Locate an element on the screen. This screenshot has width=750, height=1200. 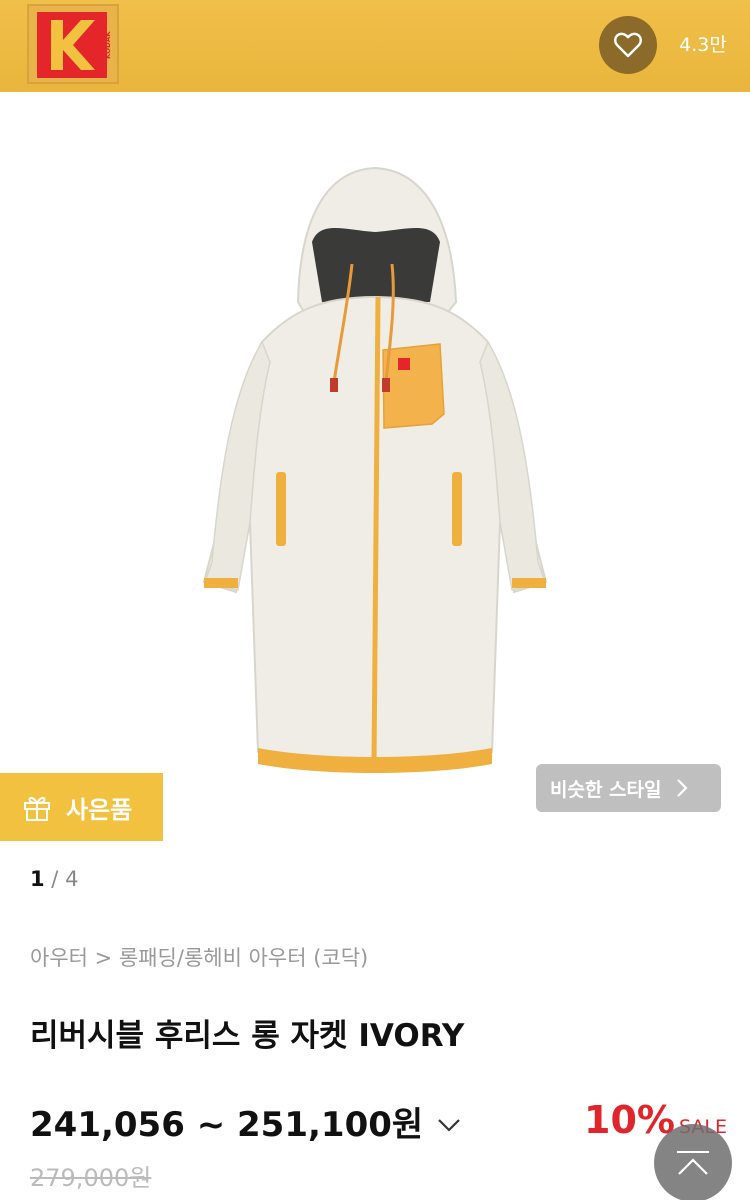
gift-badge: 사은품 is located at coordinates (81, 807).